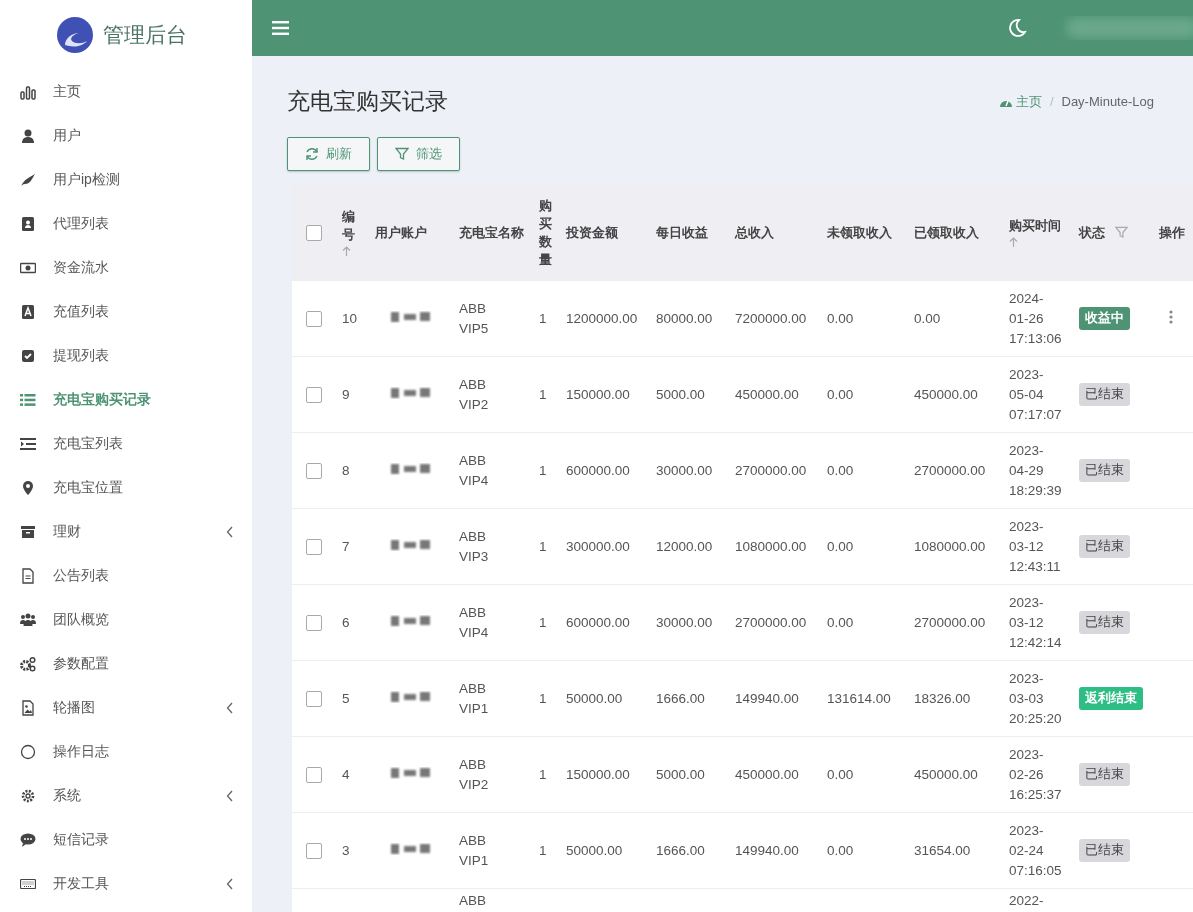 Image resolution: width=1193 pixels, height=912 pixels. I want to click on product-name: ABB VIP2, so click(474, 774).